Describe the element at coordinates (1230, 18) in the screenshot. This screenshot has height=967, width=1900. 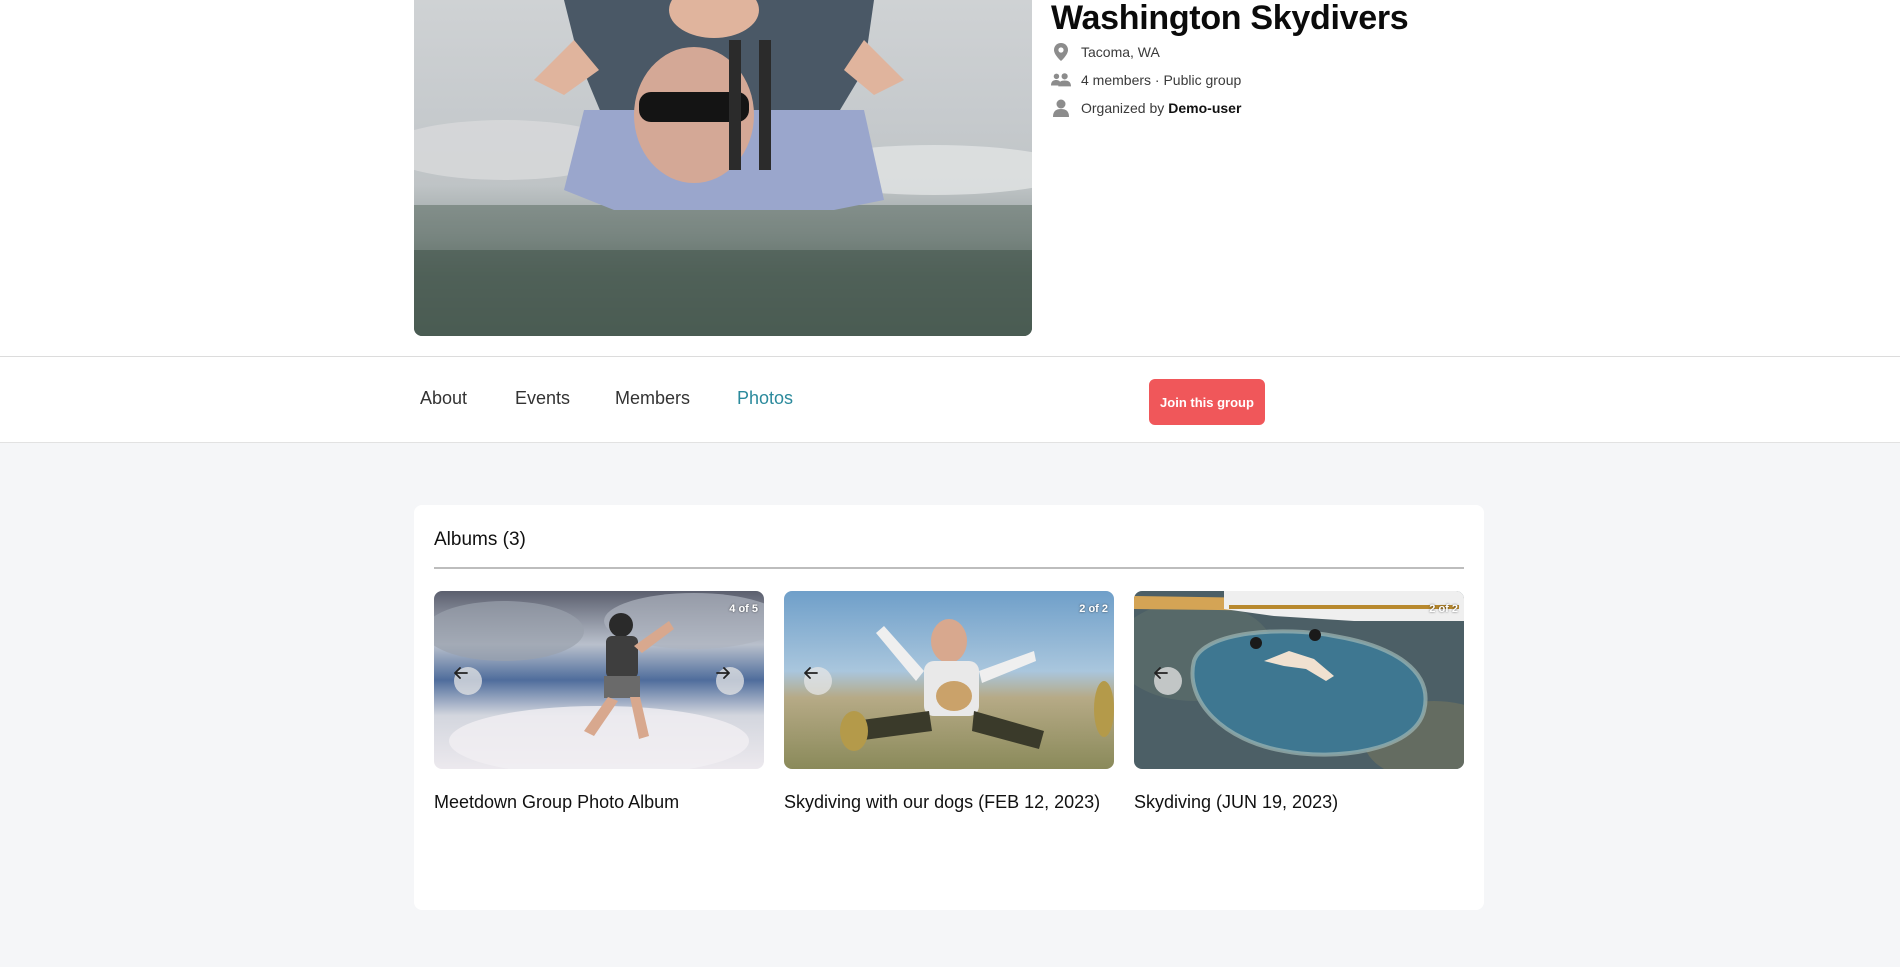
I see `group-title: Washington Skydivers` at that location.